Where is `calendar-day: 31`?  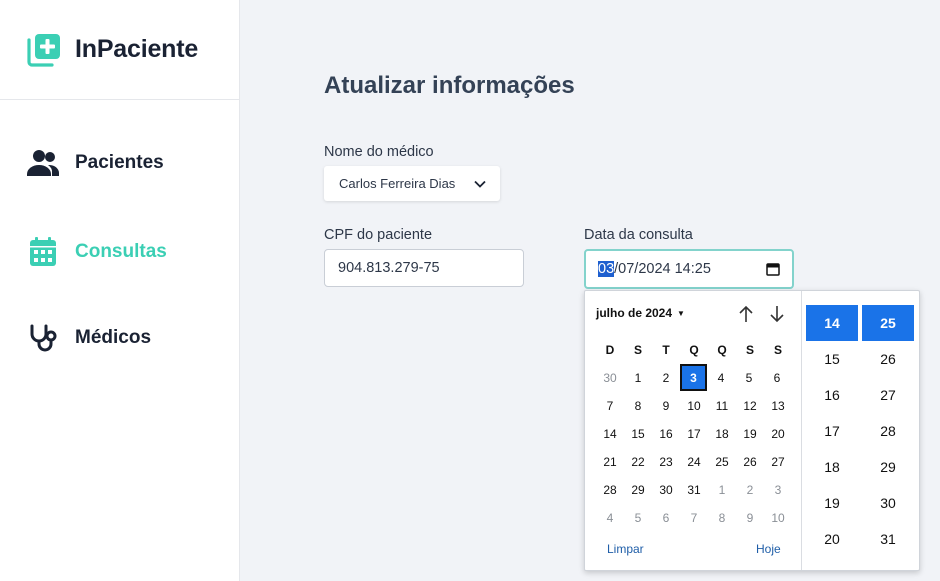
calendar-day: 31 is located at coordinates (694, 490).